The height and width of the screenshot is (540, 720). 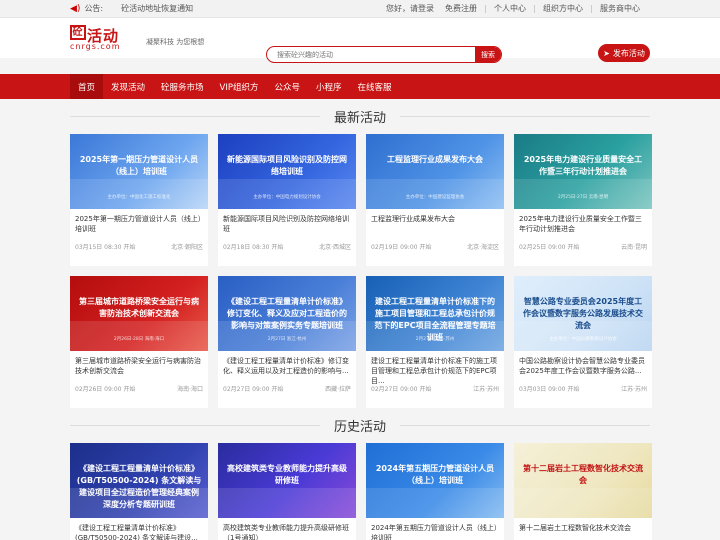 What do you see at coordinates (94, 8) in the screenshot?
I see `notice-label: 公告:` at bounding box center [94, 8].